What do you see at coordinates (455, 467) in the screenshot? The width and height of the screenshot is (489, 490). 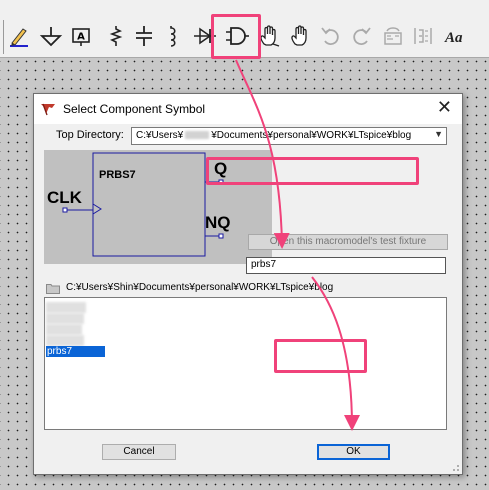 I see `resize-grip-icon` at bounding box center [455, 467].